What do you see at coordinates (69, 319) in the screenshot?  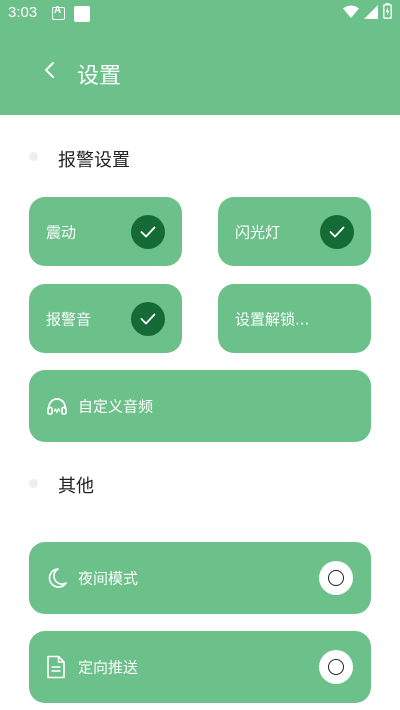 I see `alarm-sound-label: 报警音` at bounding box center [69, 319].